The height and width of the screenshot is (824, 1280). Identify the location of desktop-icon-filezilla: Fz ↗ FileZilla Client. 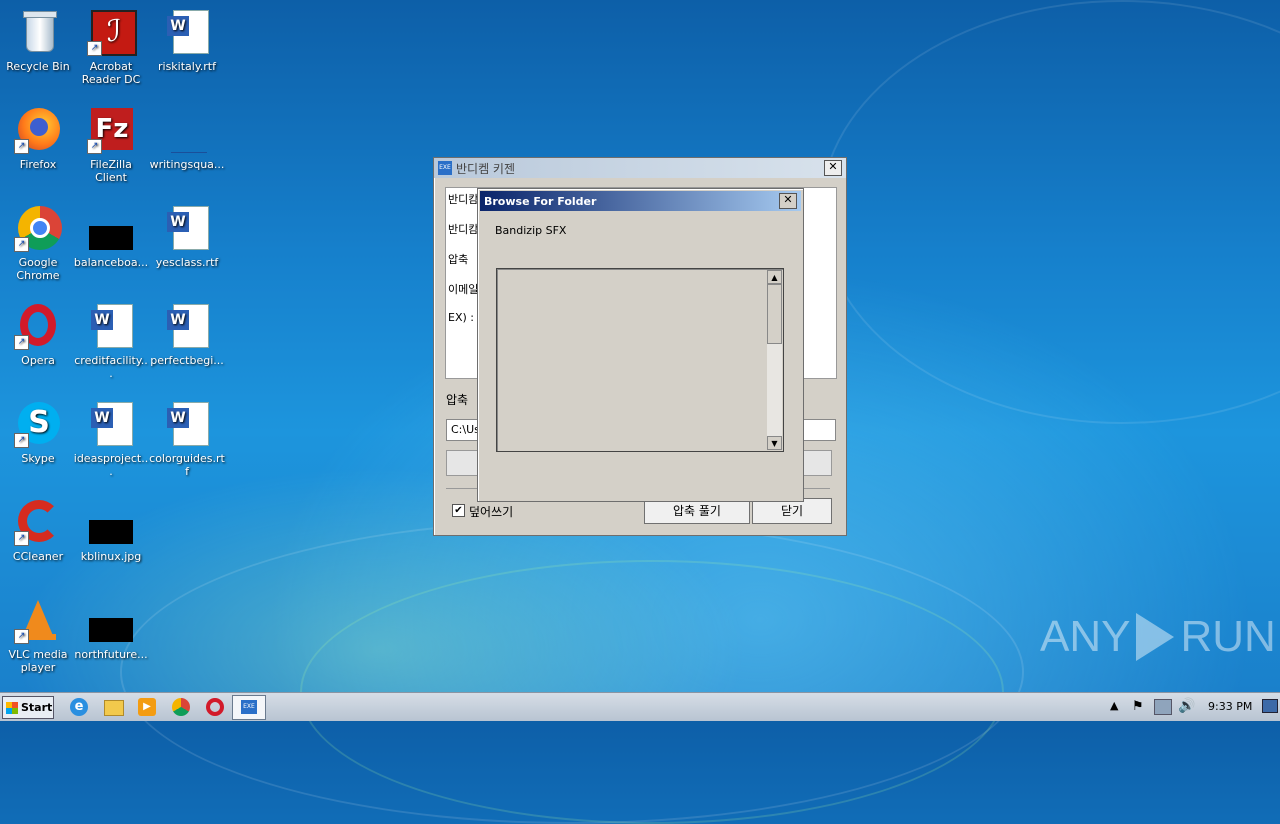
(111, 147).